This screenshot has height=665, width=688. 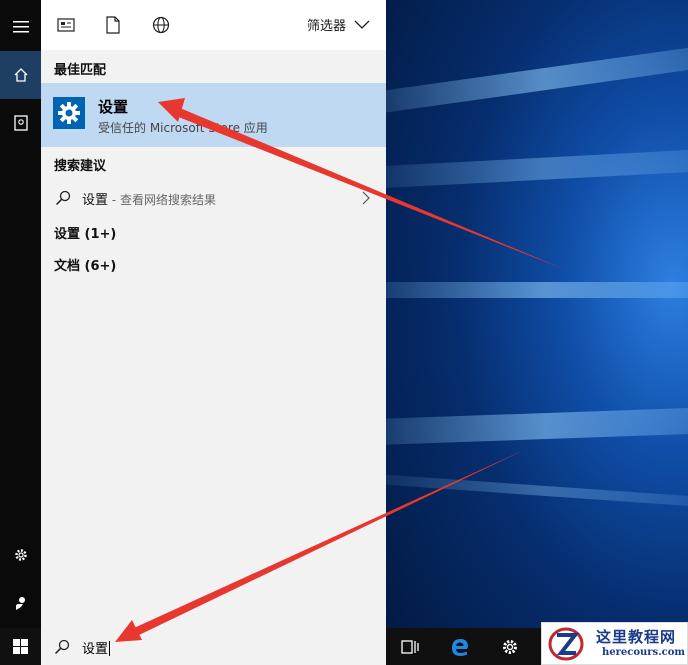 I want to click on home-icon, so click(x=20, y=75).